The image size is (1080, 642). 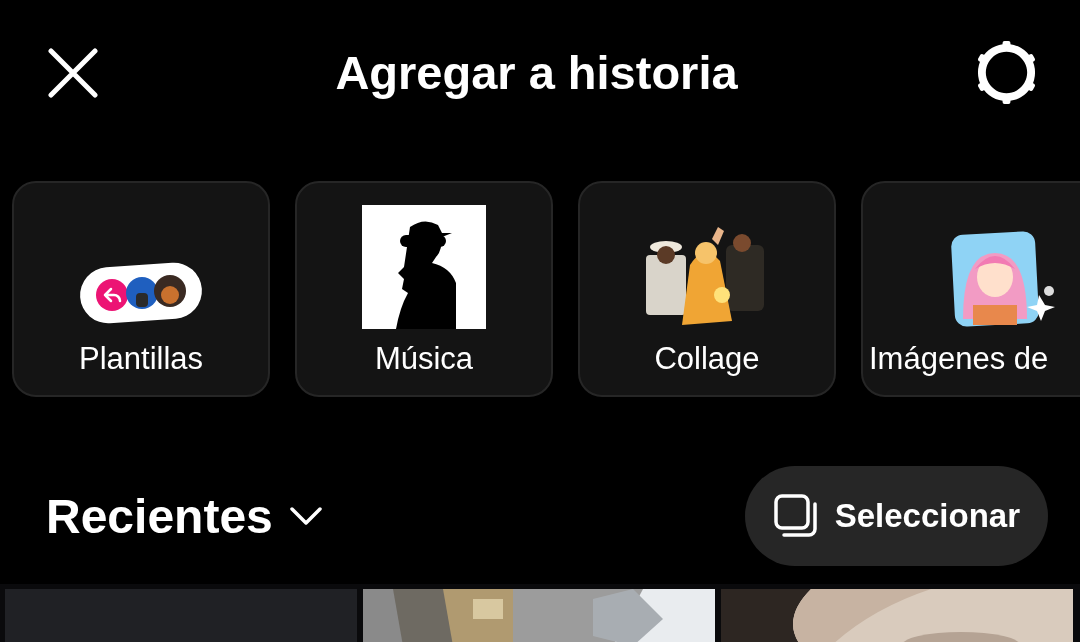 I want to click on empty-tile, so click(x=181, y=615).